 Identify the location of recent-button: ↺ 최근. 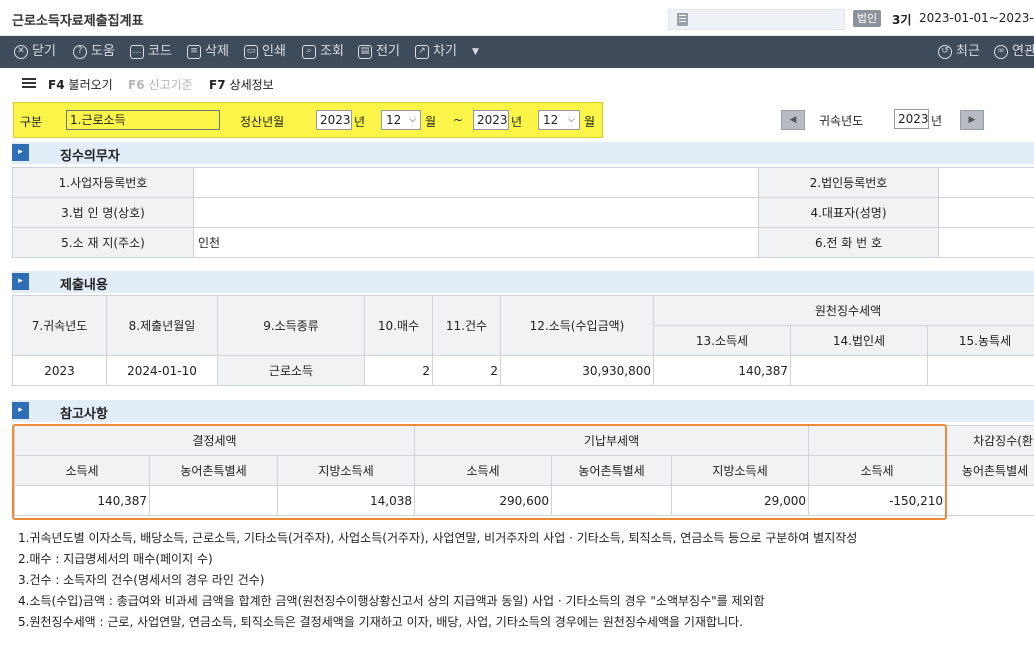
(959, 52).